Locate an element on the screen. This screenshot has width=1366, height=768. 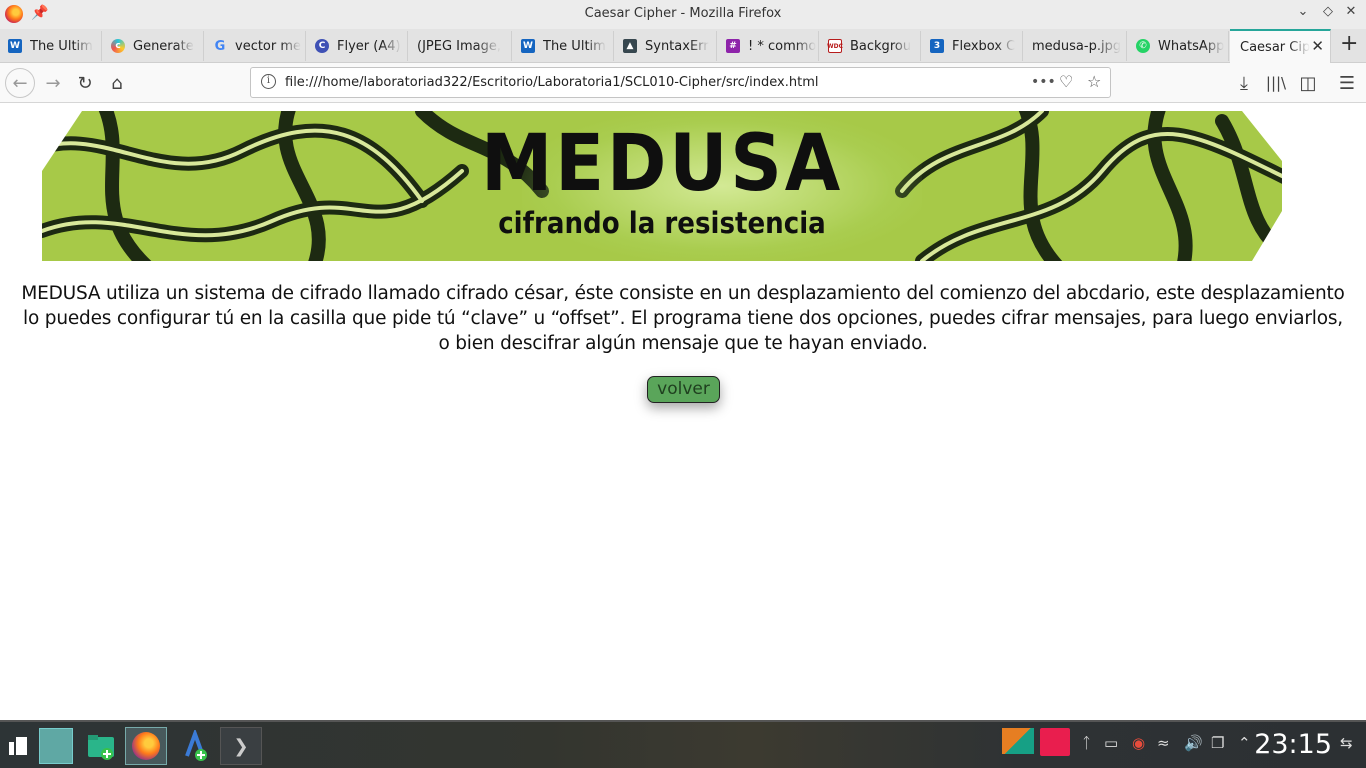
tab-8: WDC Backgrou is located at coordinates (870, 46).